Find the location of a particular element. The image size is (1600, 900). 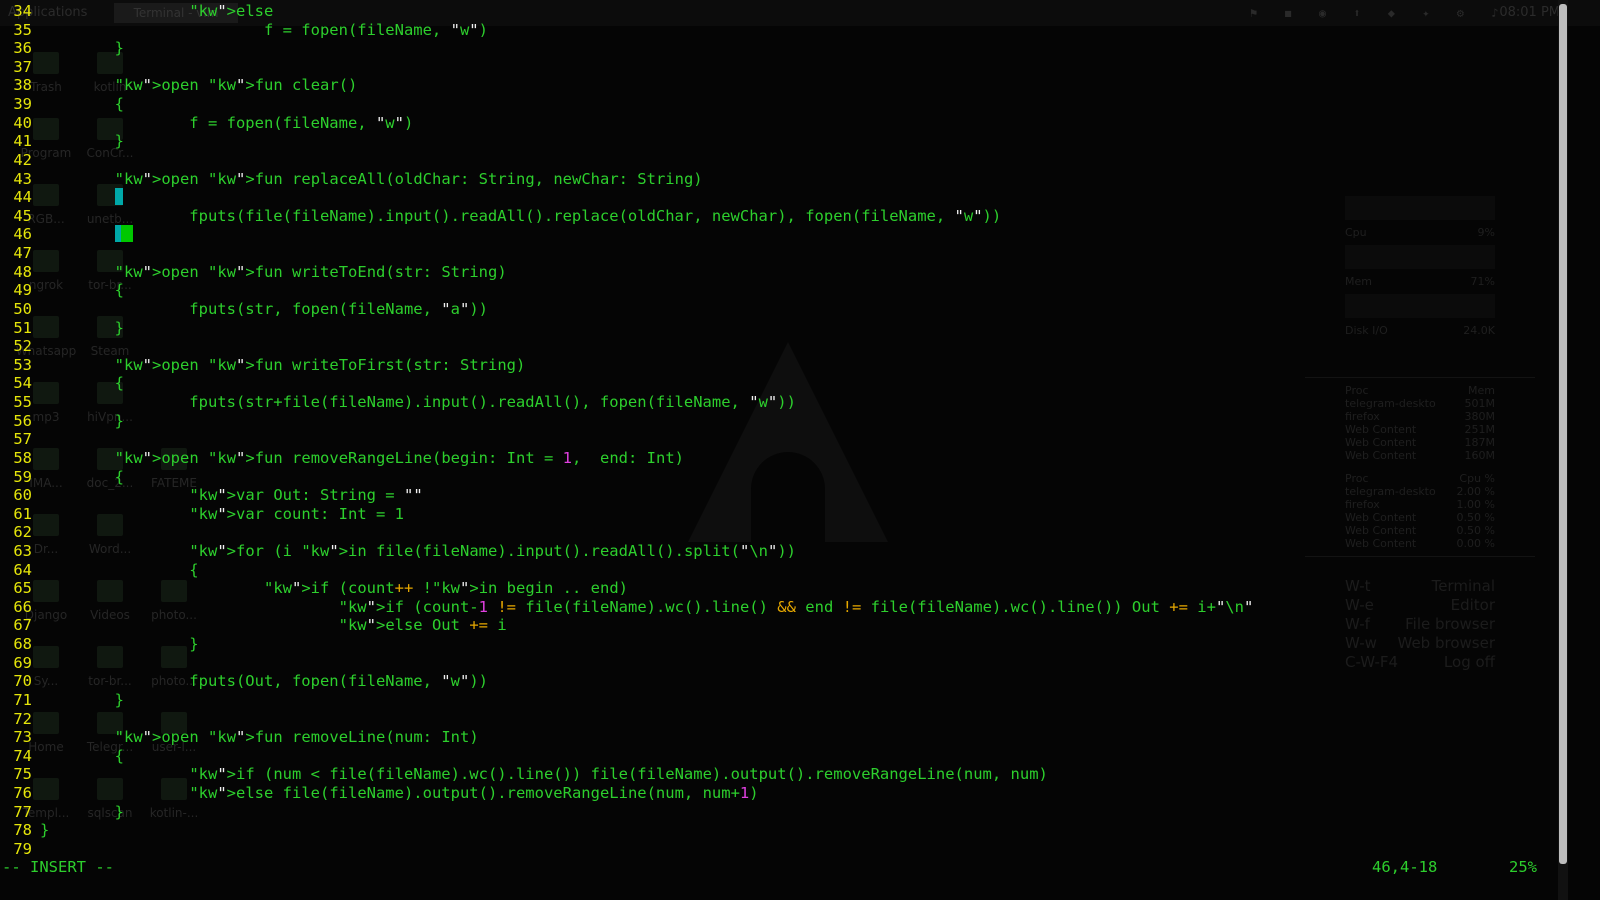

line-text: "kw">var count: Int = 1 is located at coordinates (222, 514).